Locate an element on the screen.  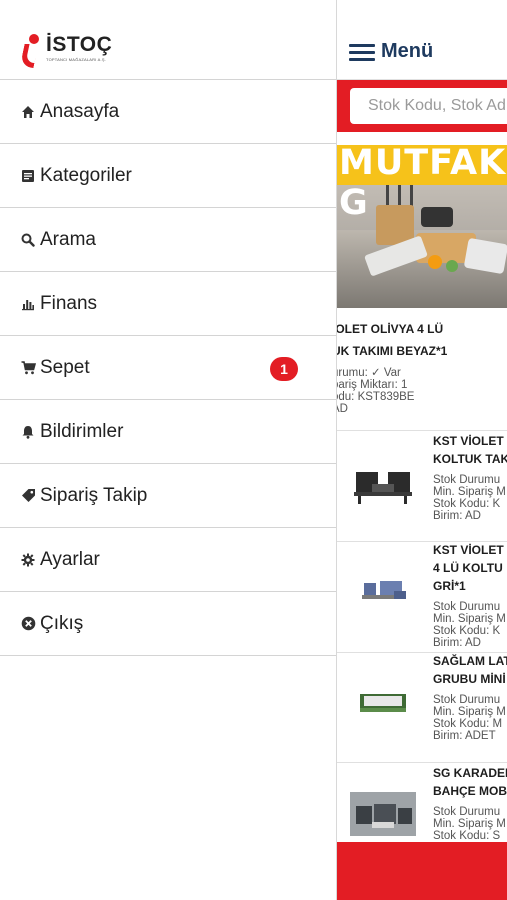
product-name: SG KARADEN is located at coordinates (470, 773).